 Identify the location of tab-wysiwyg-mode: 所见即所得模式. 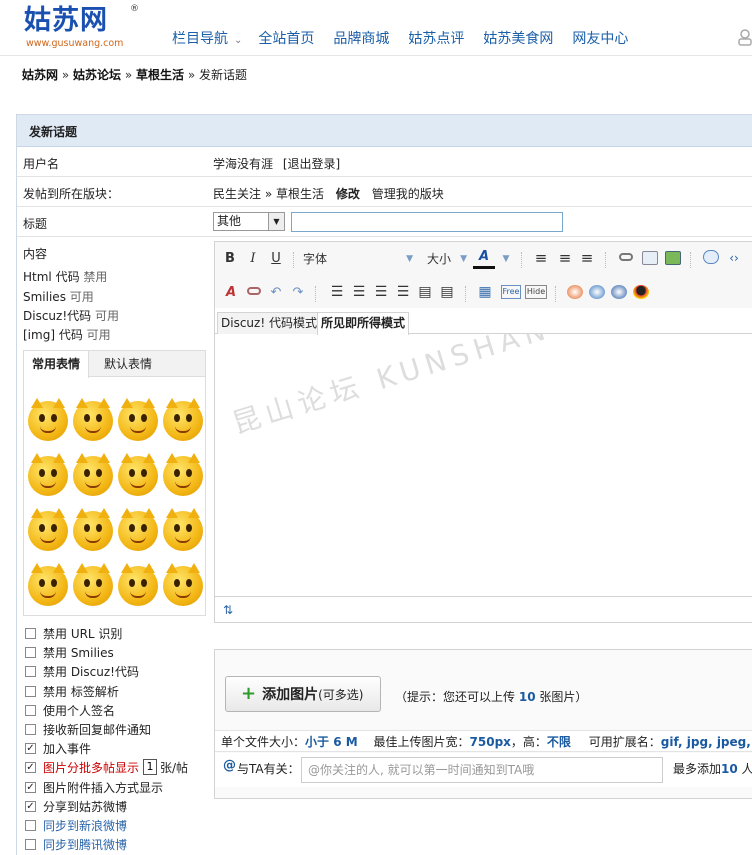
(363, 323).